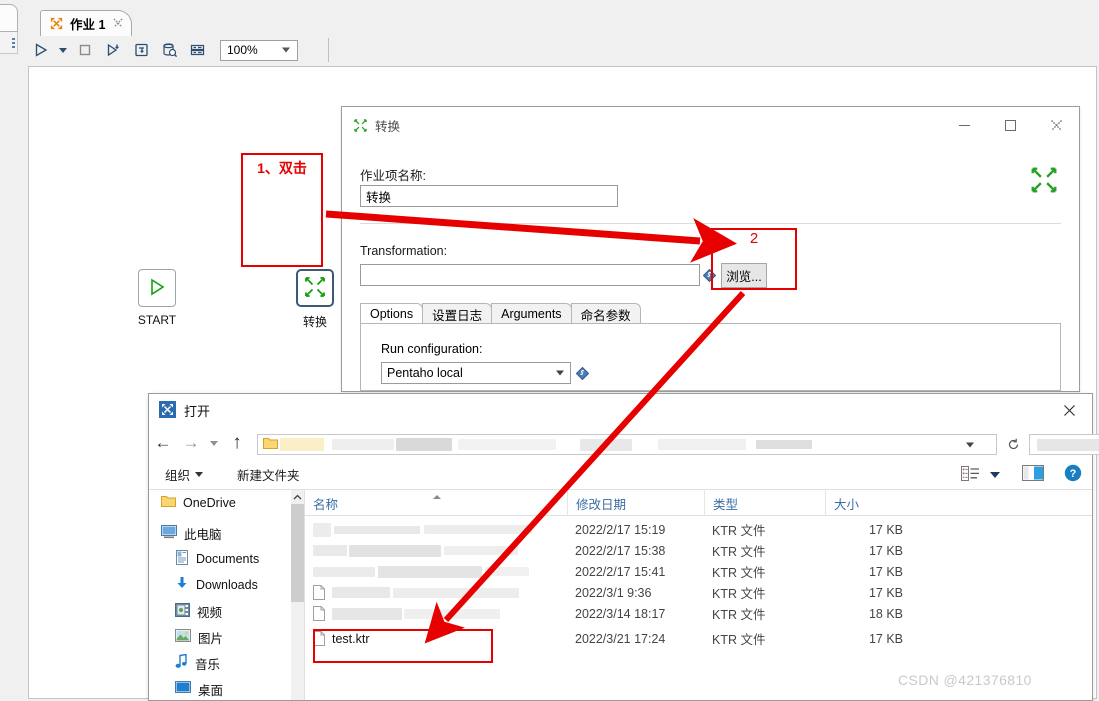  I want to click on left-panel-tab, so click(9, 18).